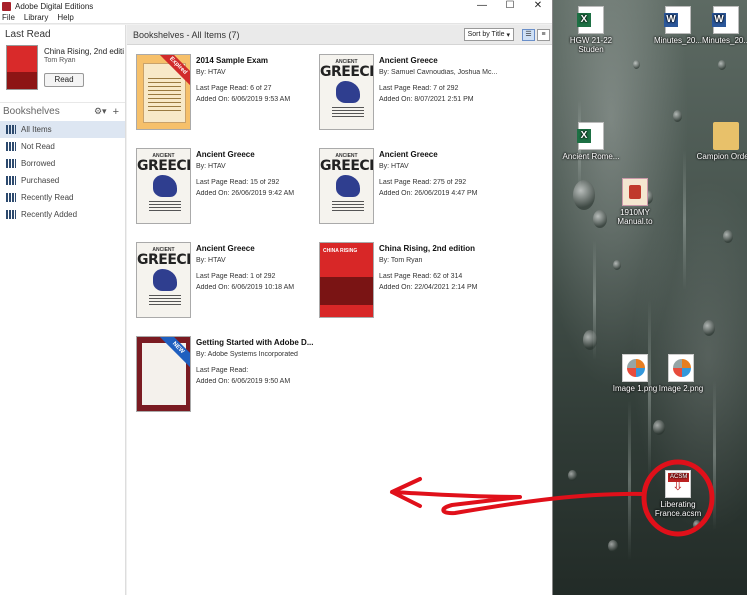  I want to click on shelf-label: All Items, so click(36, 129).